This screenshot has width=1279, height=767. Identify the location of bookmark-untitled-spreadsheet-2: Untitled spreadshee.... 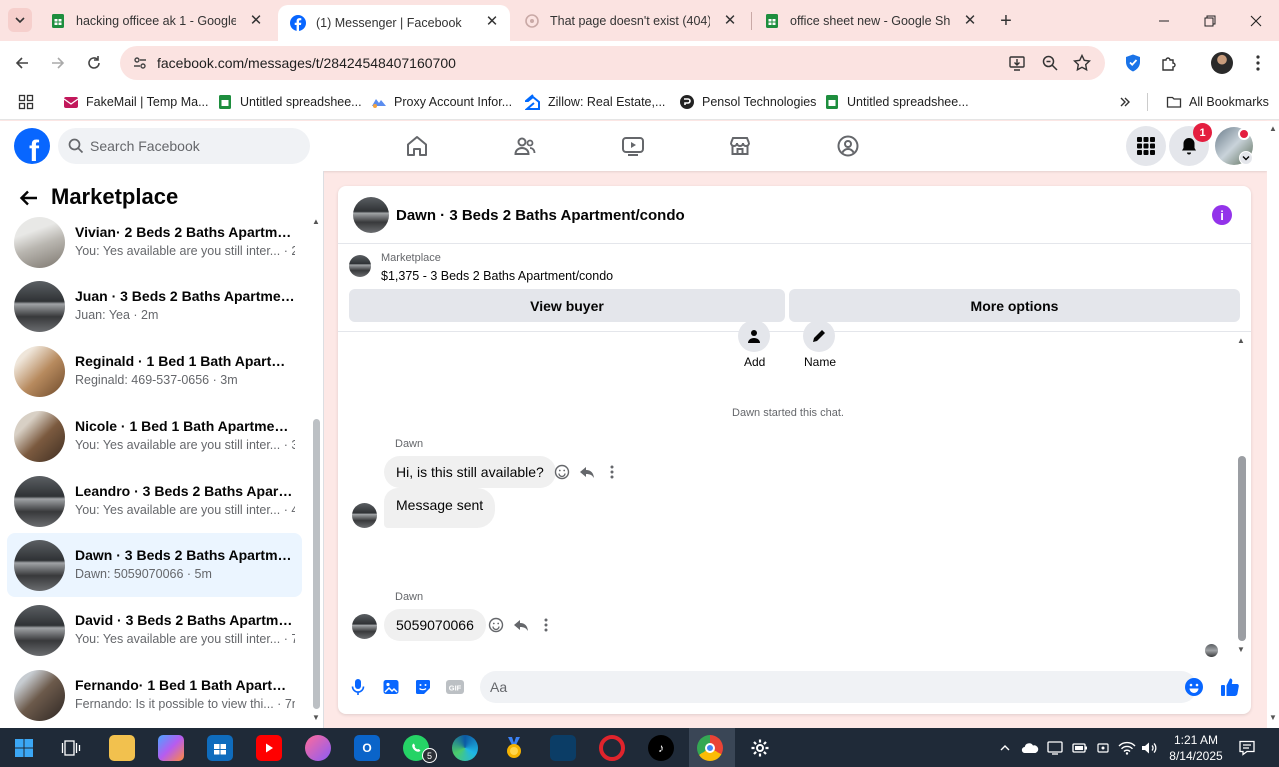
(896, 102).